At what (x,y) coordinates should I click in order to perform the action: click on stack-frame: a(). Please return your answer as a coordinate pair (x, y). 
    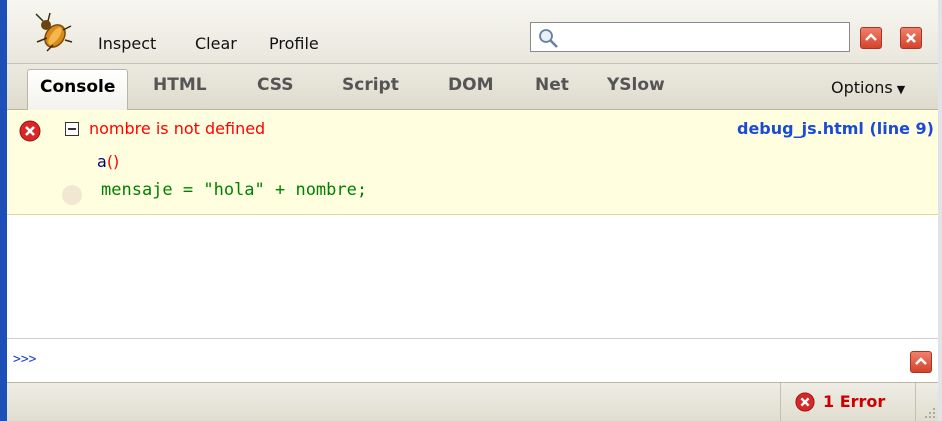
    Looking at the image, I should click on (108, 161).